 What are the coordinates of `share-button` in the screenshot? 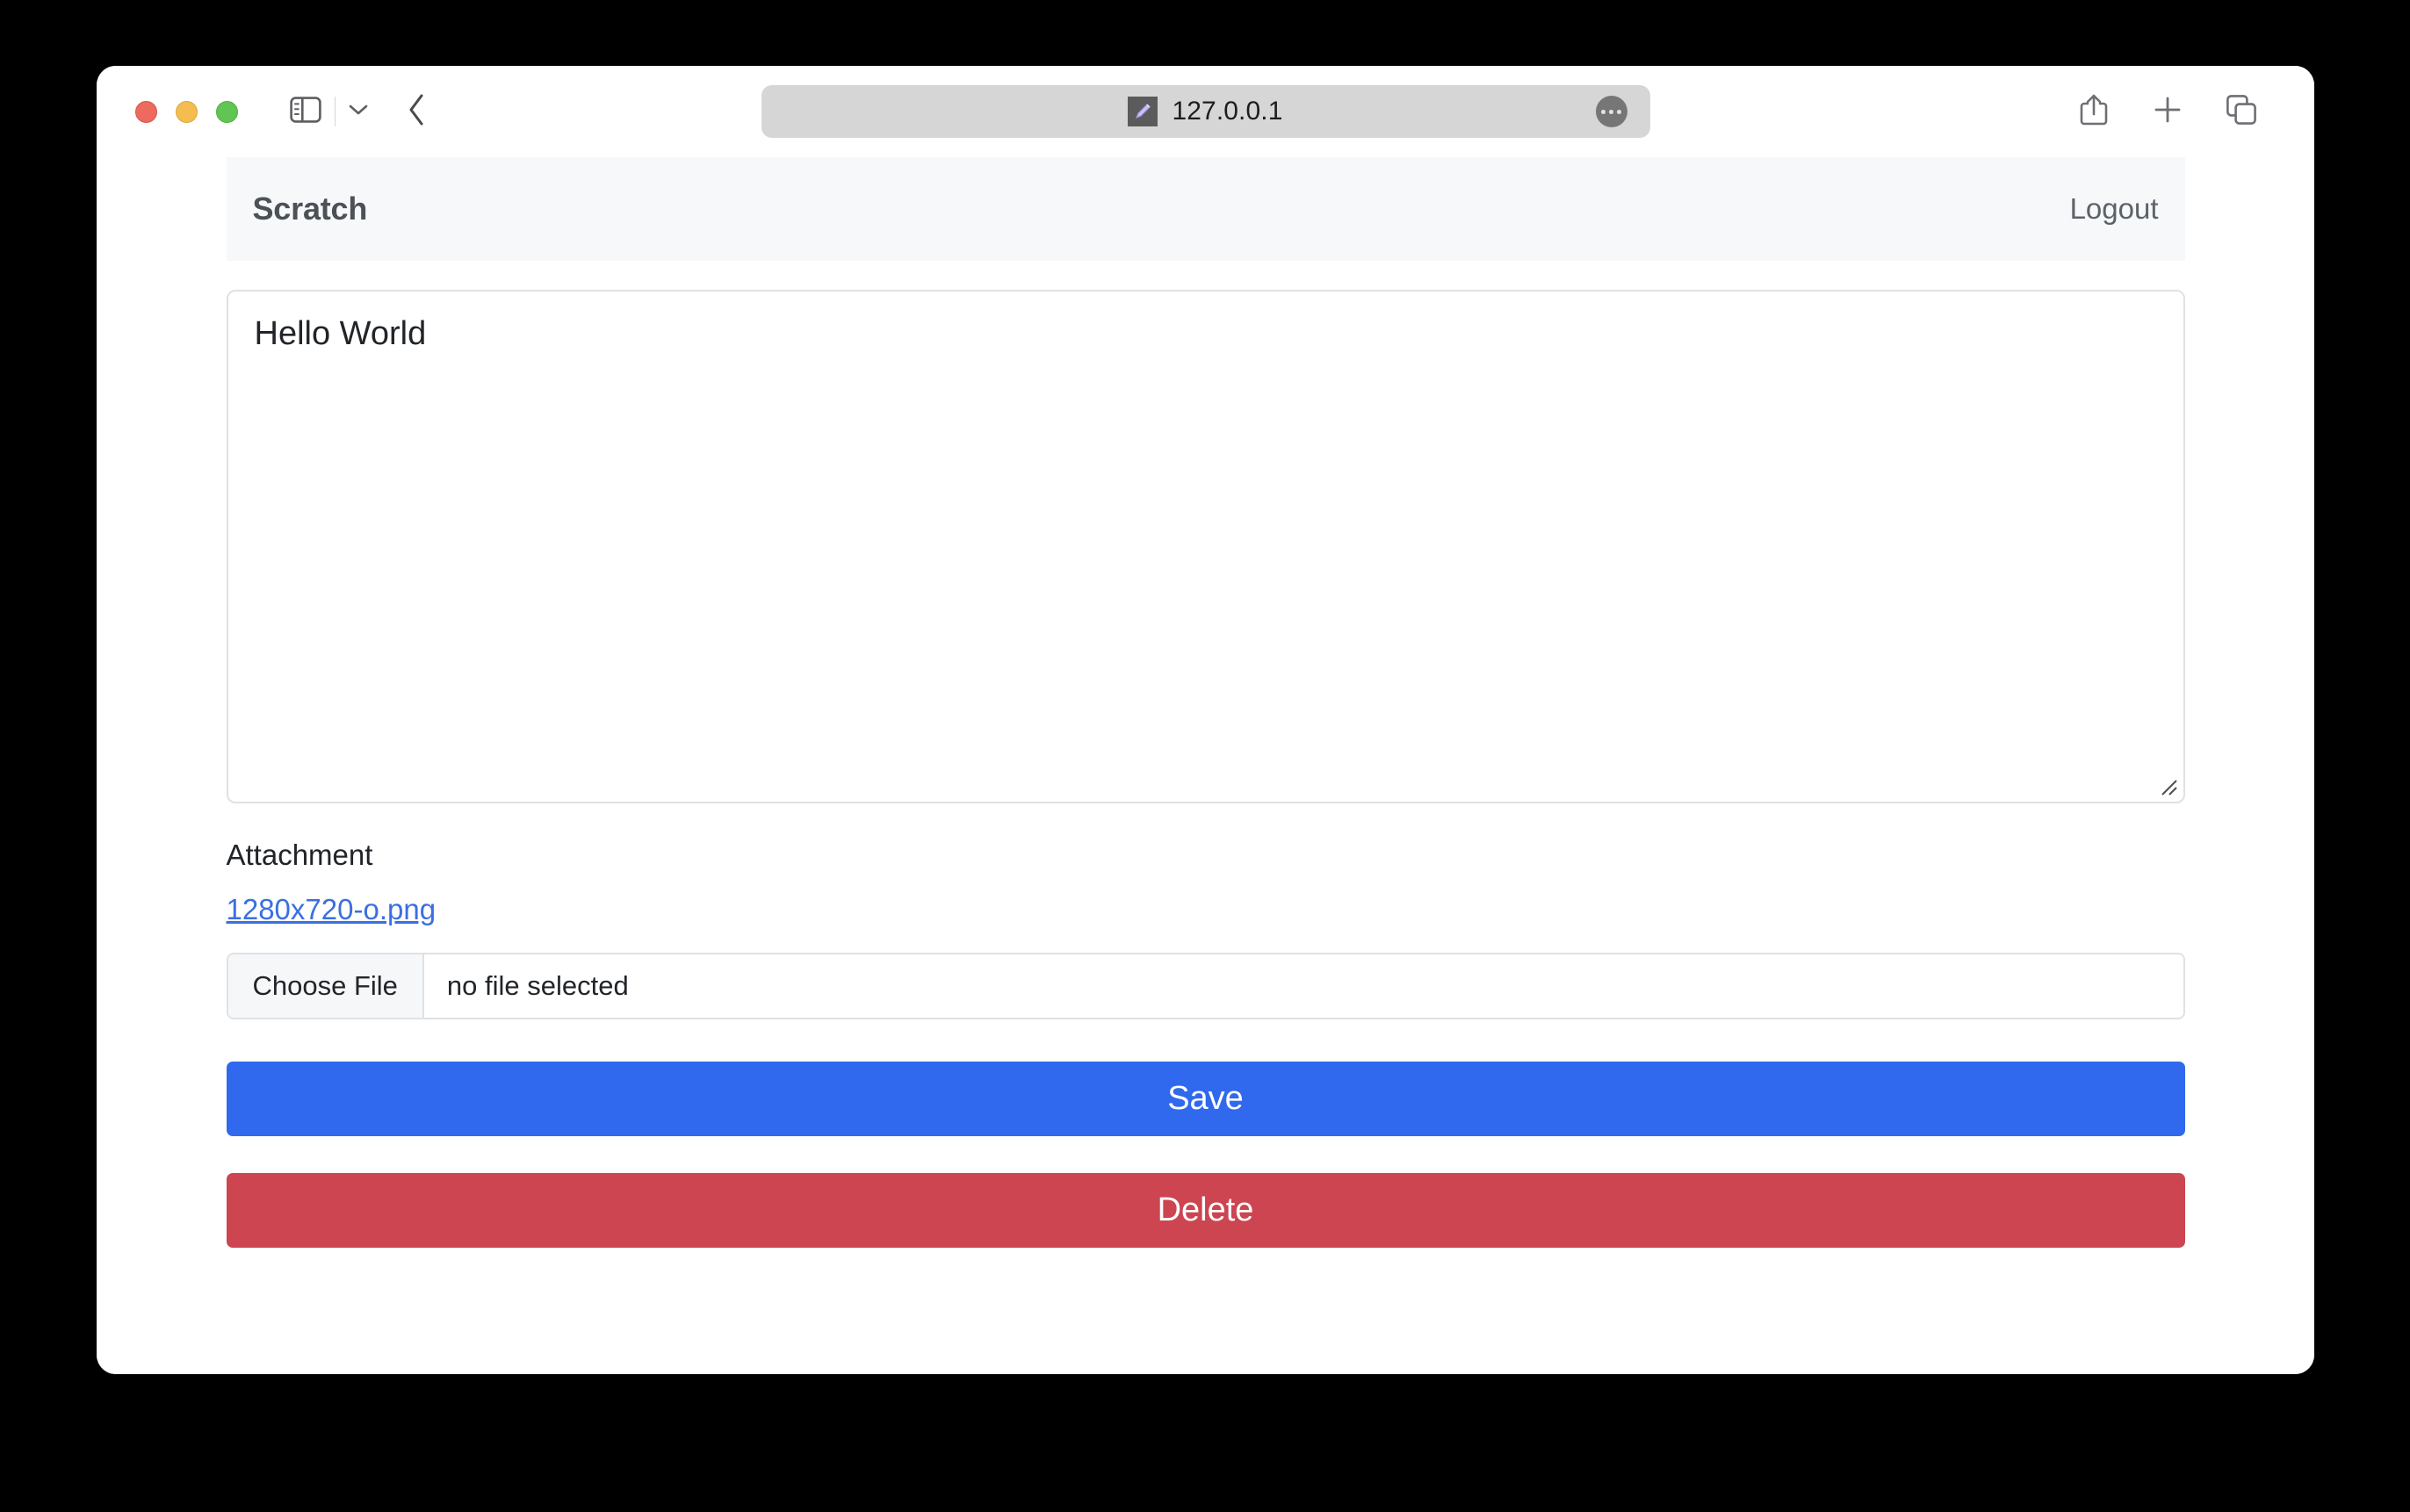 It's located at (2093, 111).